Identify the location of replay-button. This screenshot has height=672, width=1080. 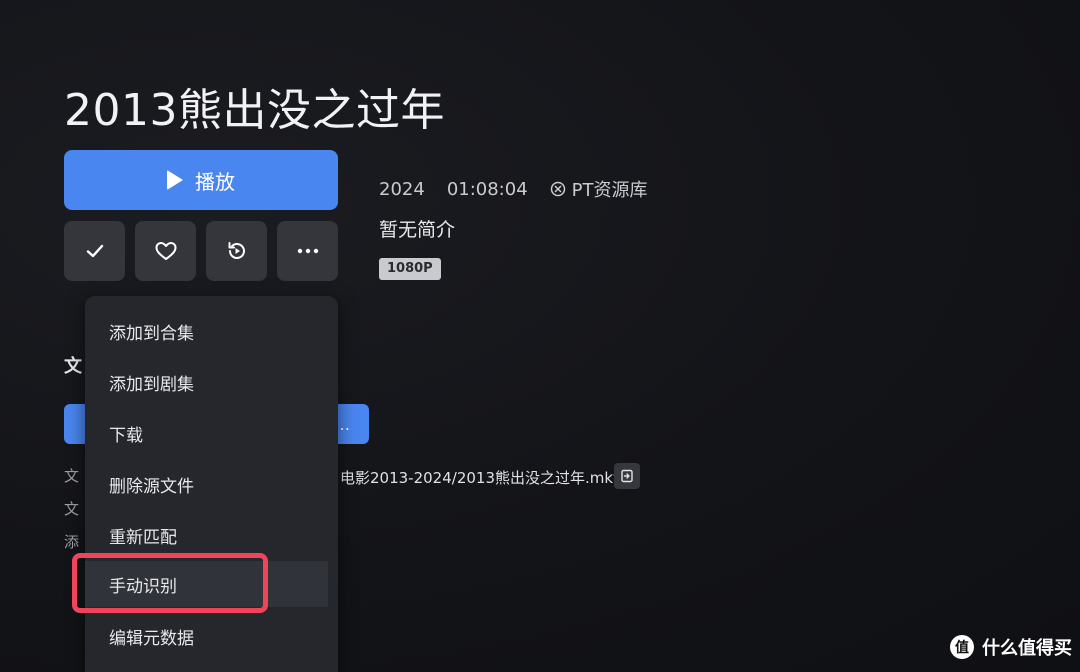
(236, 251).